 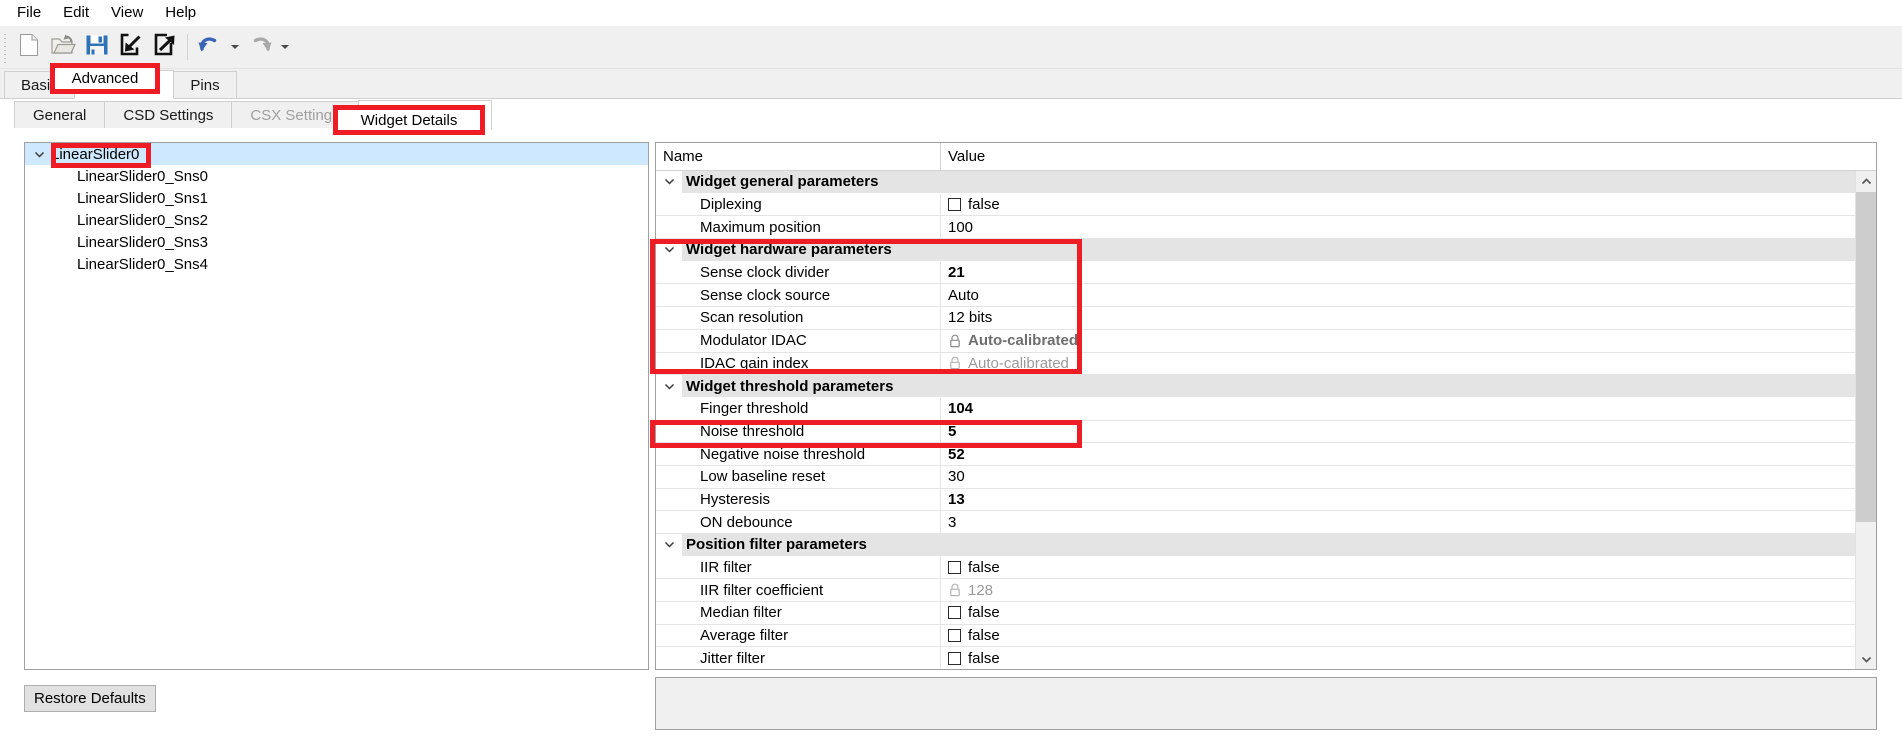 What do you see at coordinates (798, 386) in the screenshot?
I see `grid-group-name-cell: Widget threshold parameters` at bounding box center [798, 386].